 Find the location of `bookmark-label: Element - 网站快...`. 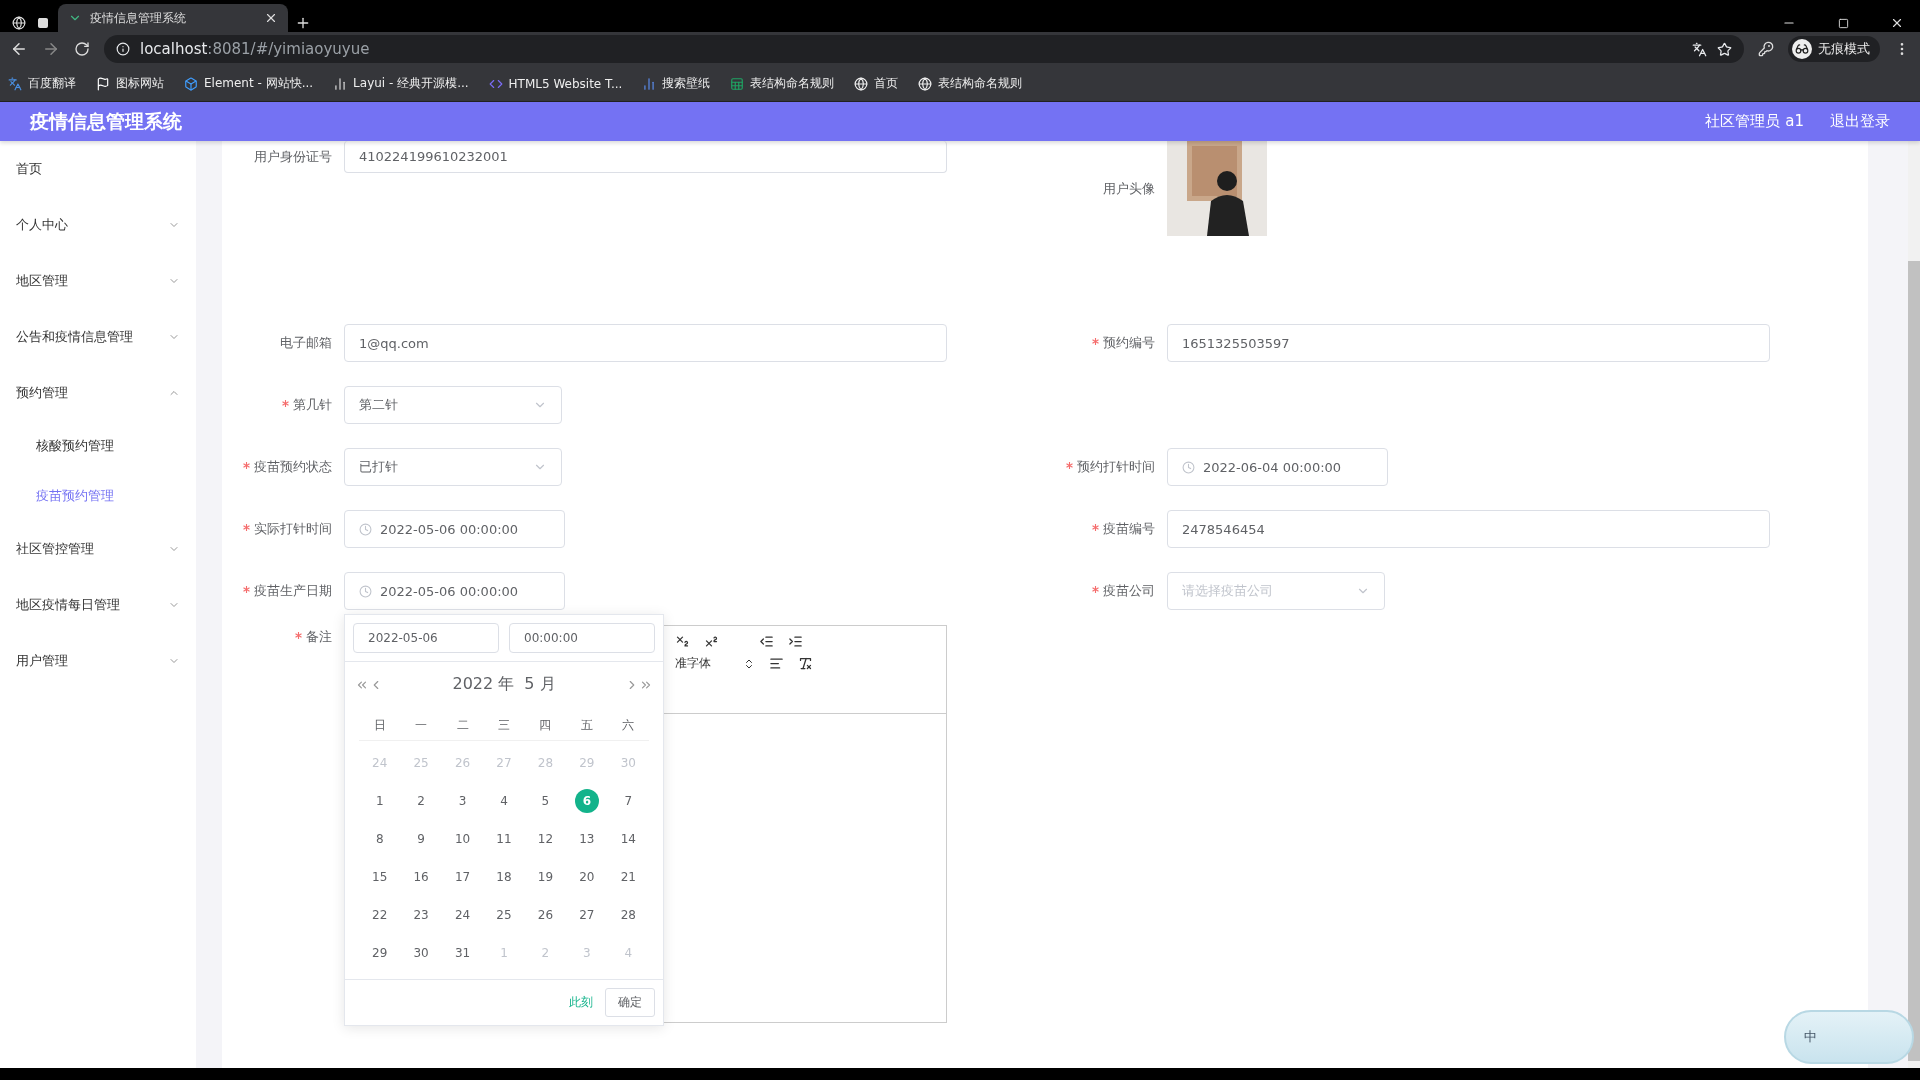

bookmark-label: Element - 网站快... is located at coordinates (259, 83).